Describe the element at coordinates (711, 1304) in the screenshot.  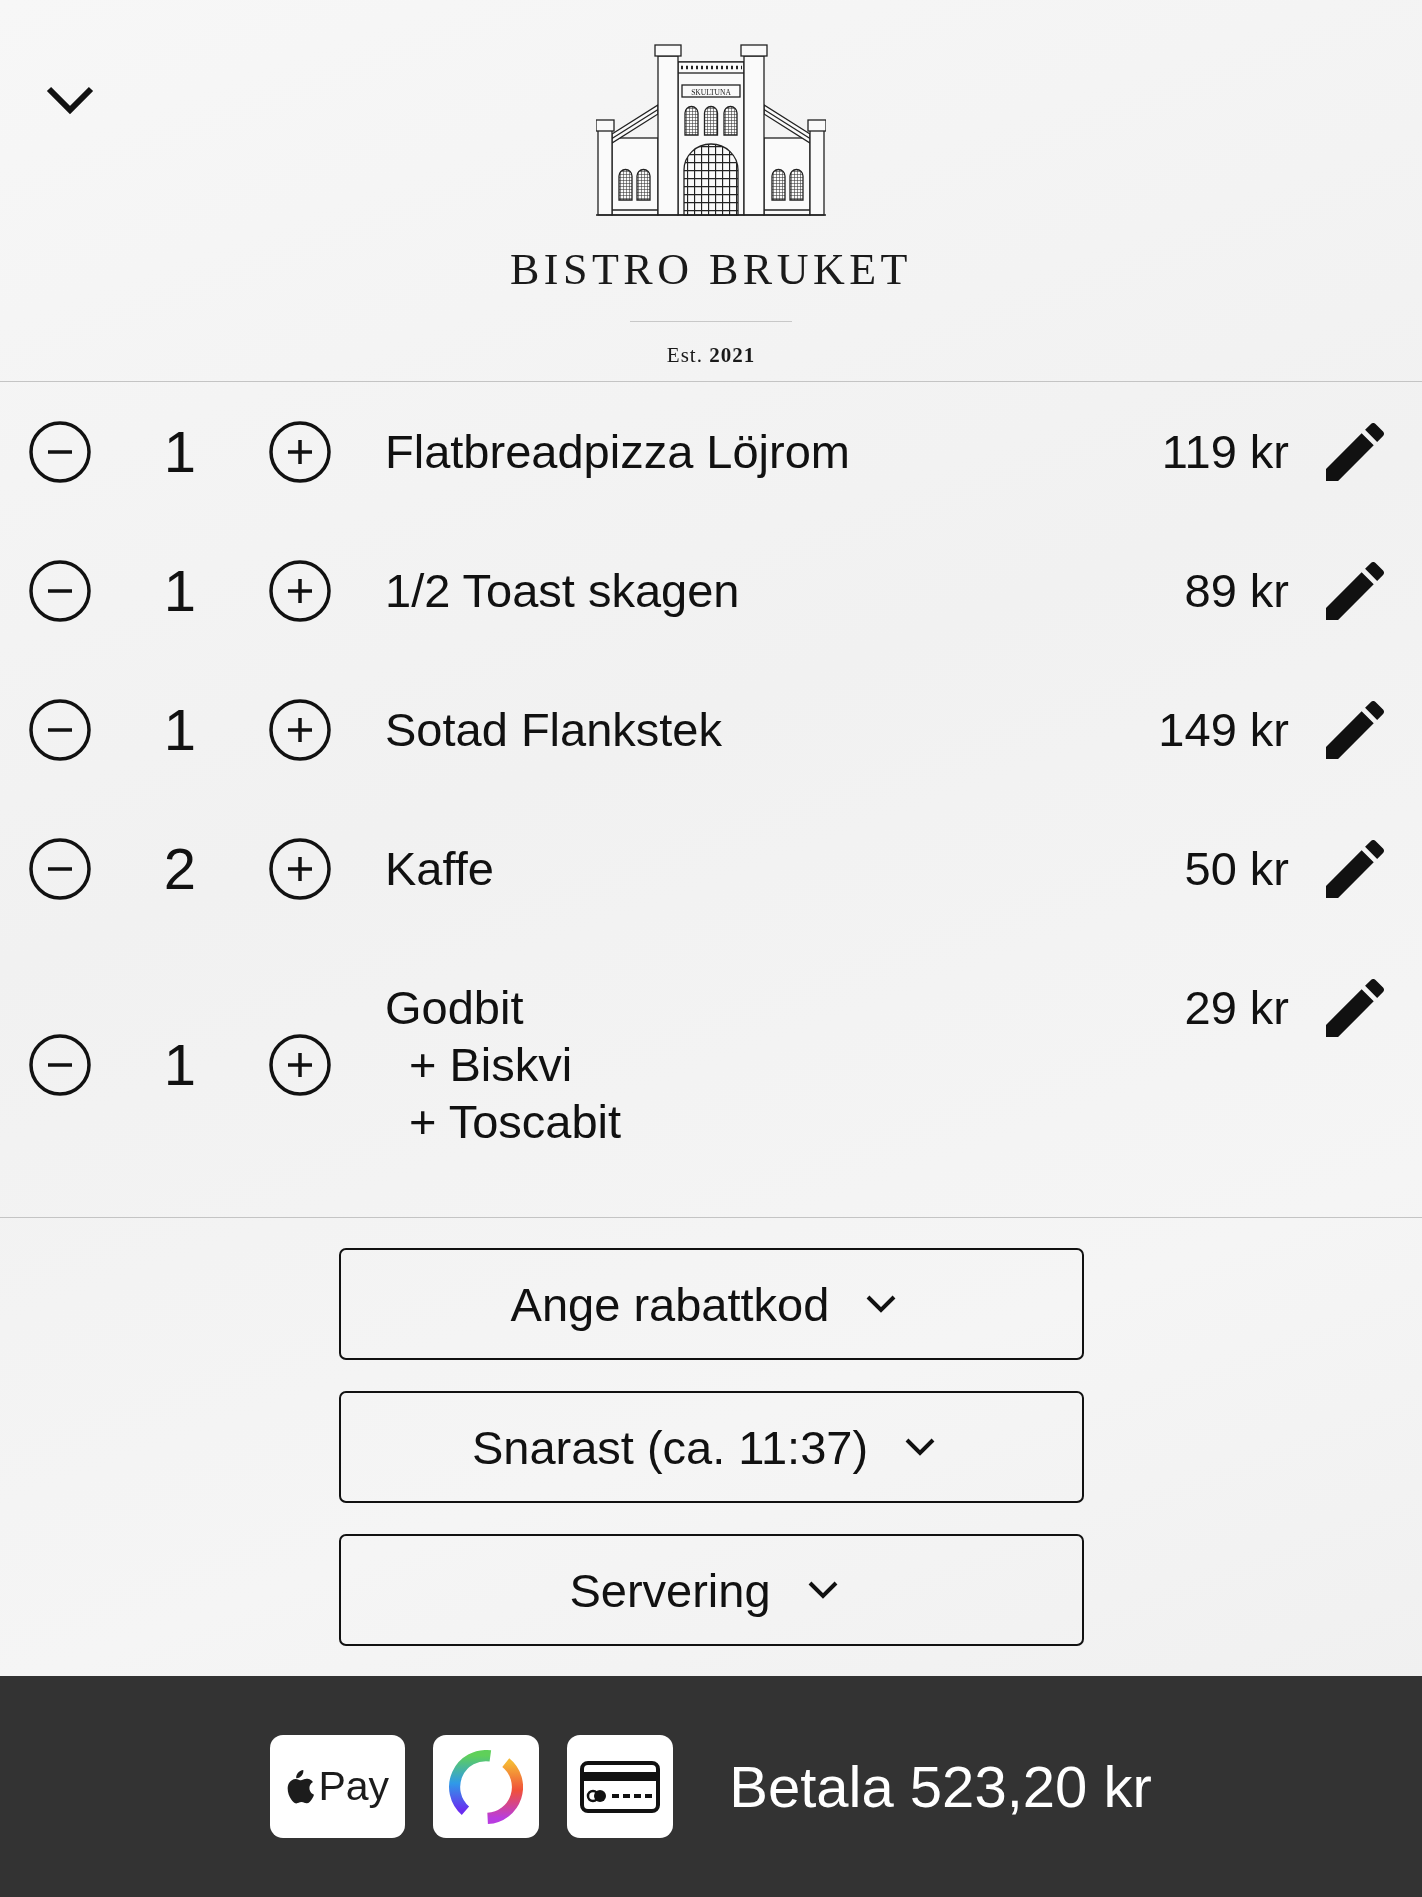
I see `dropdown-button: Ange rabattkod` at that location.